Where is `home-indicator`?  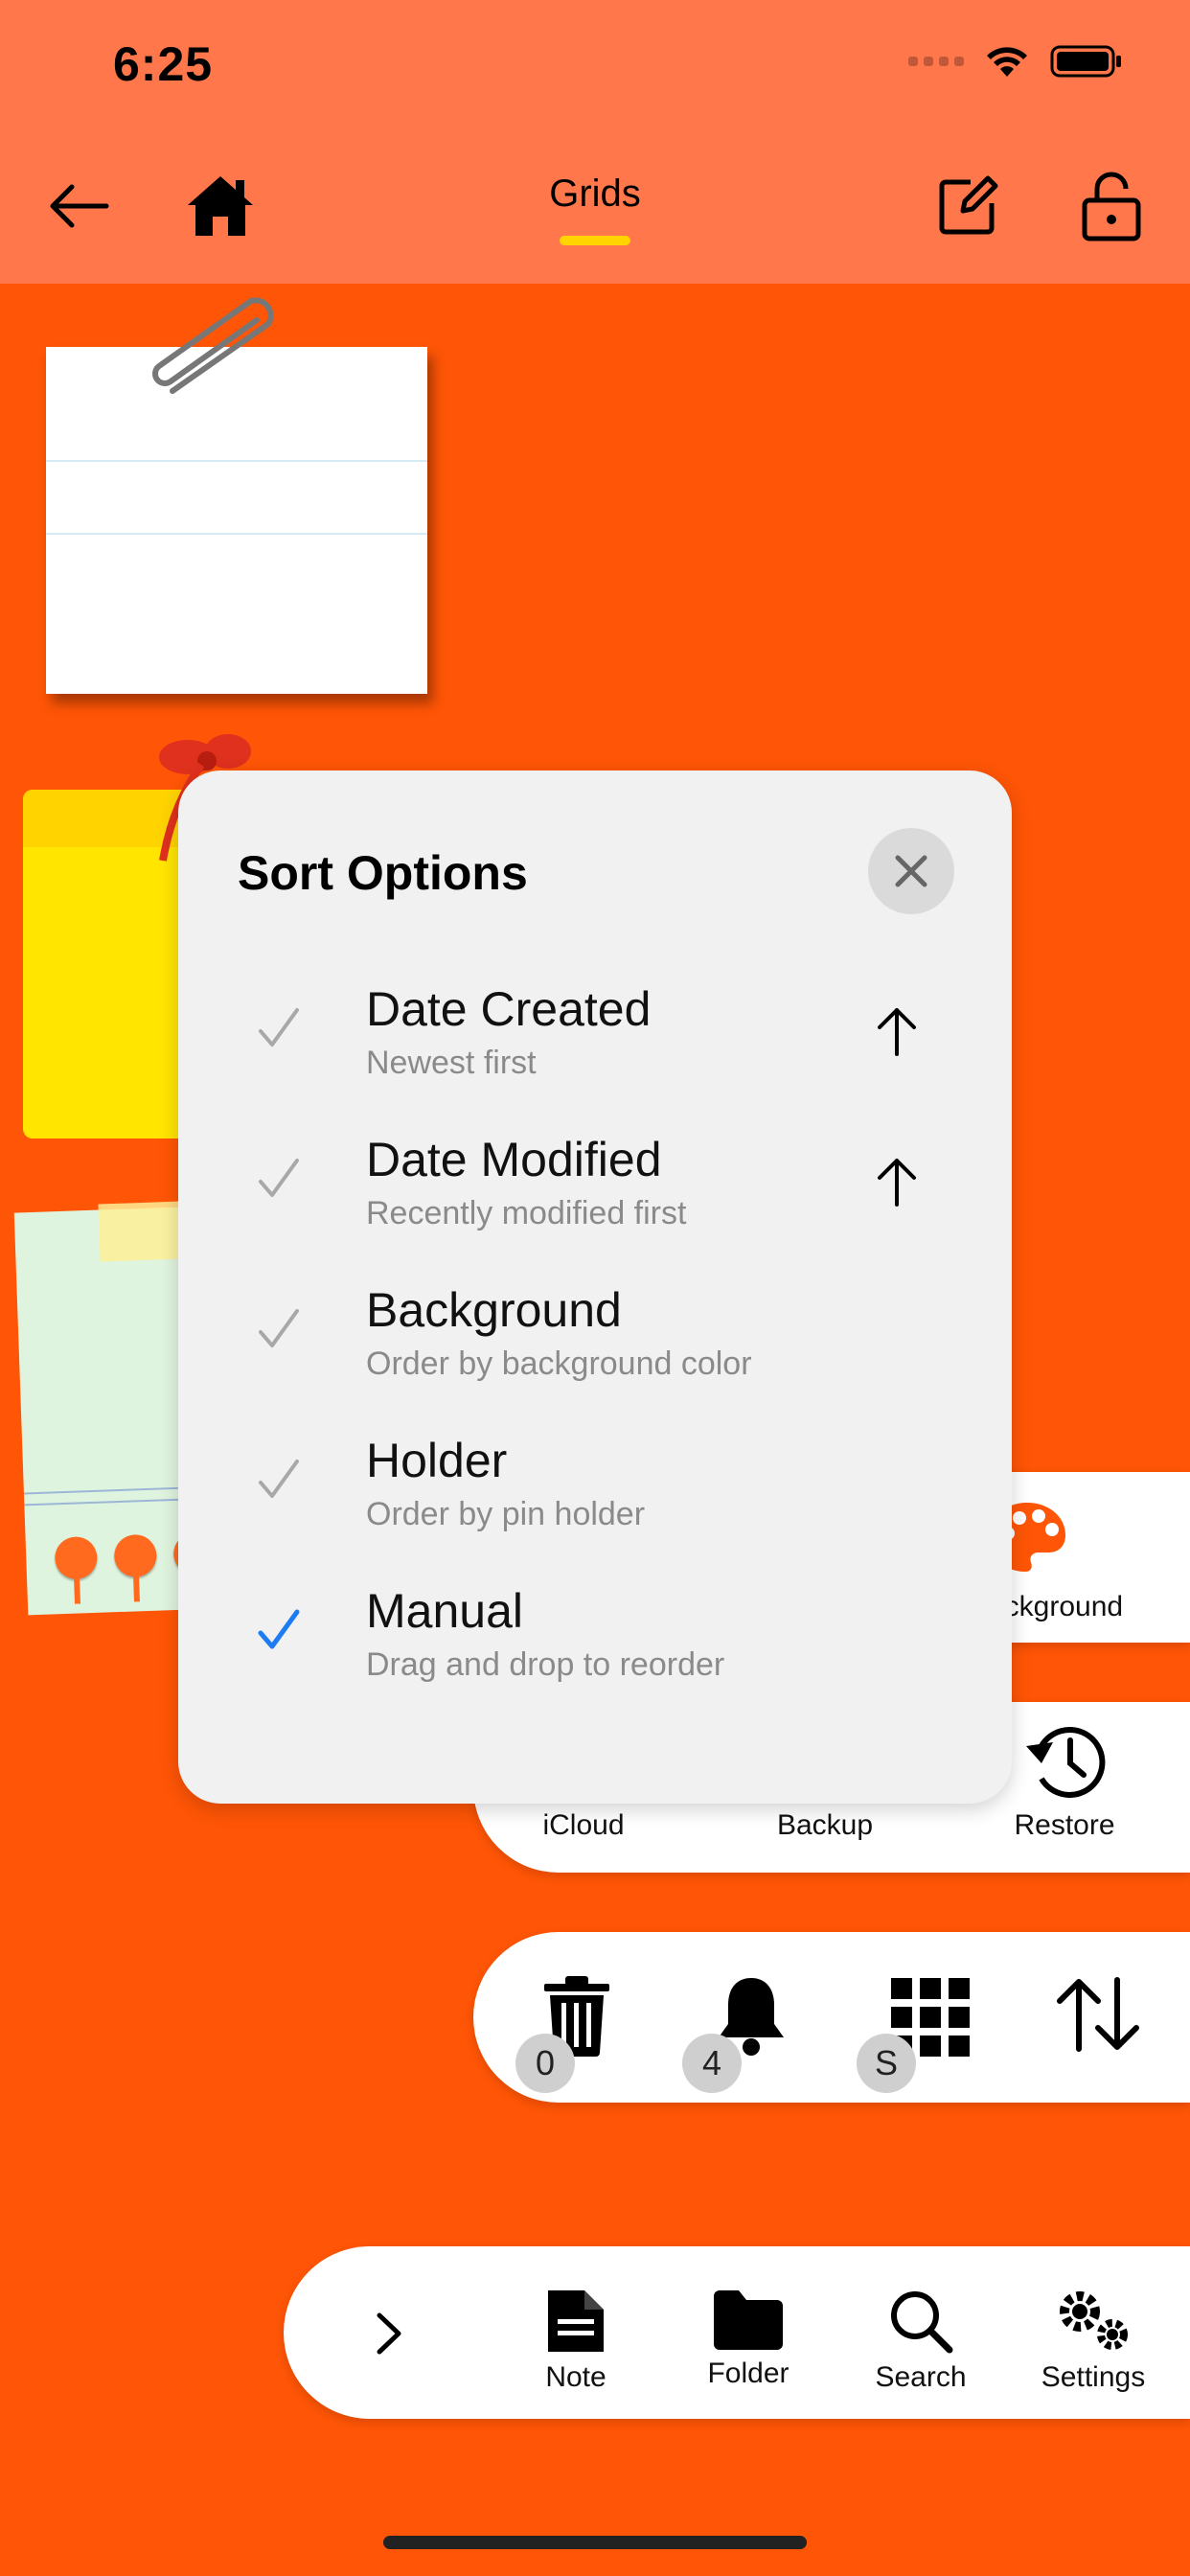
home-indicator is located at coordinates (595, 2542).